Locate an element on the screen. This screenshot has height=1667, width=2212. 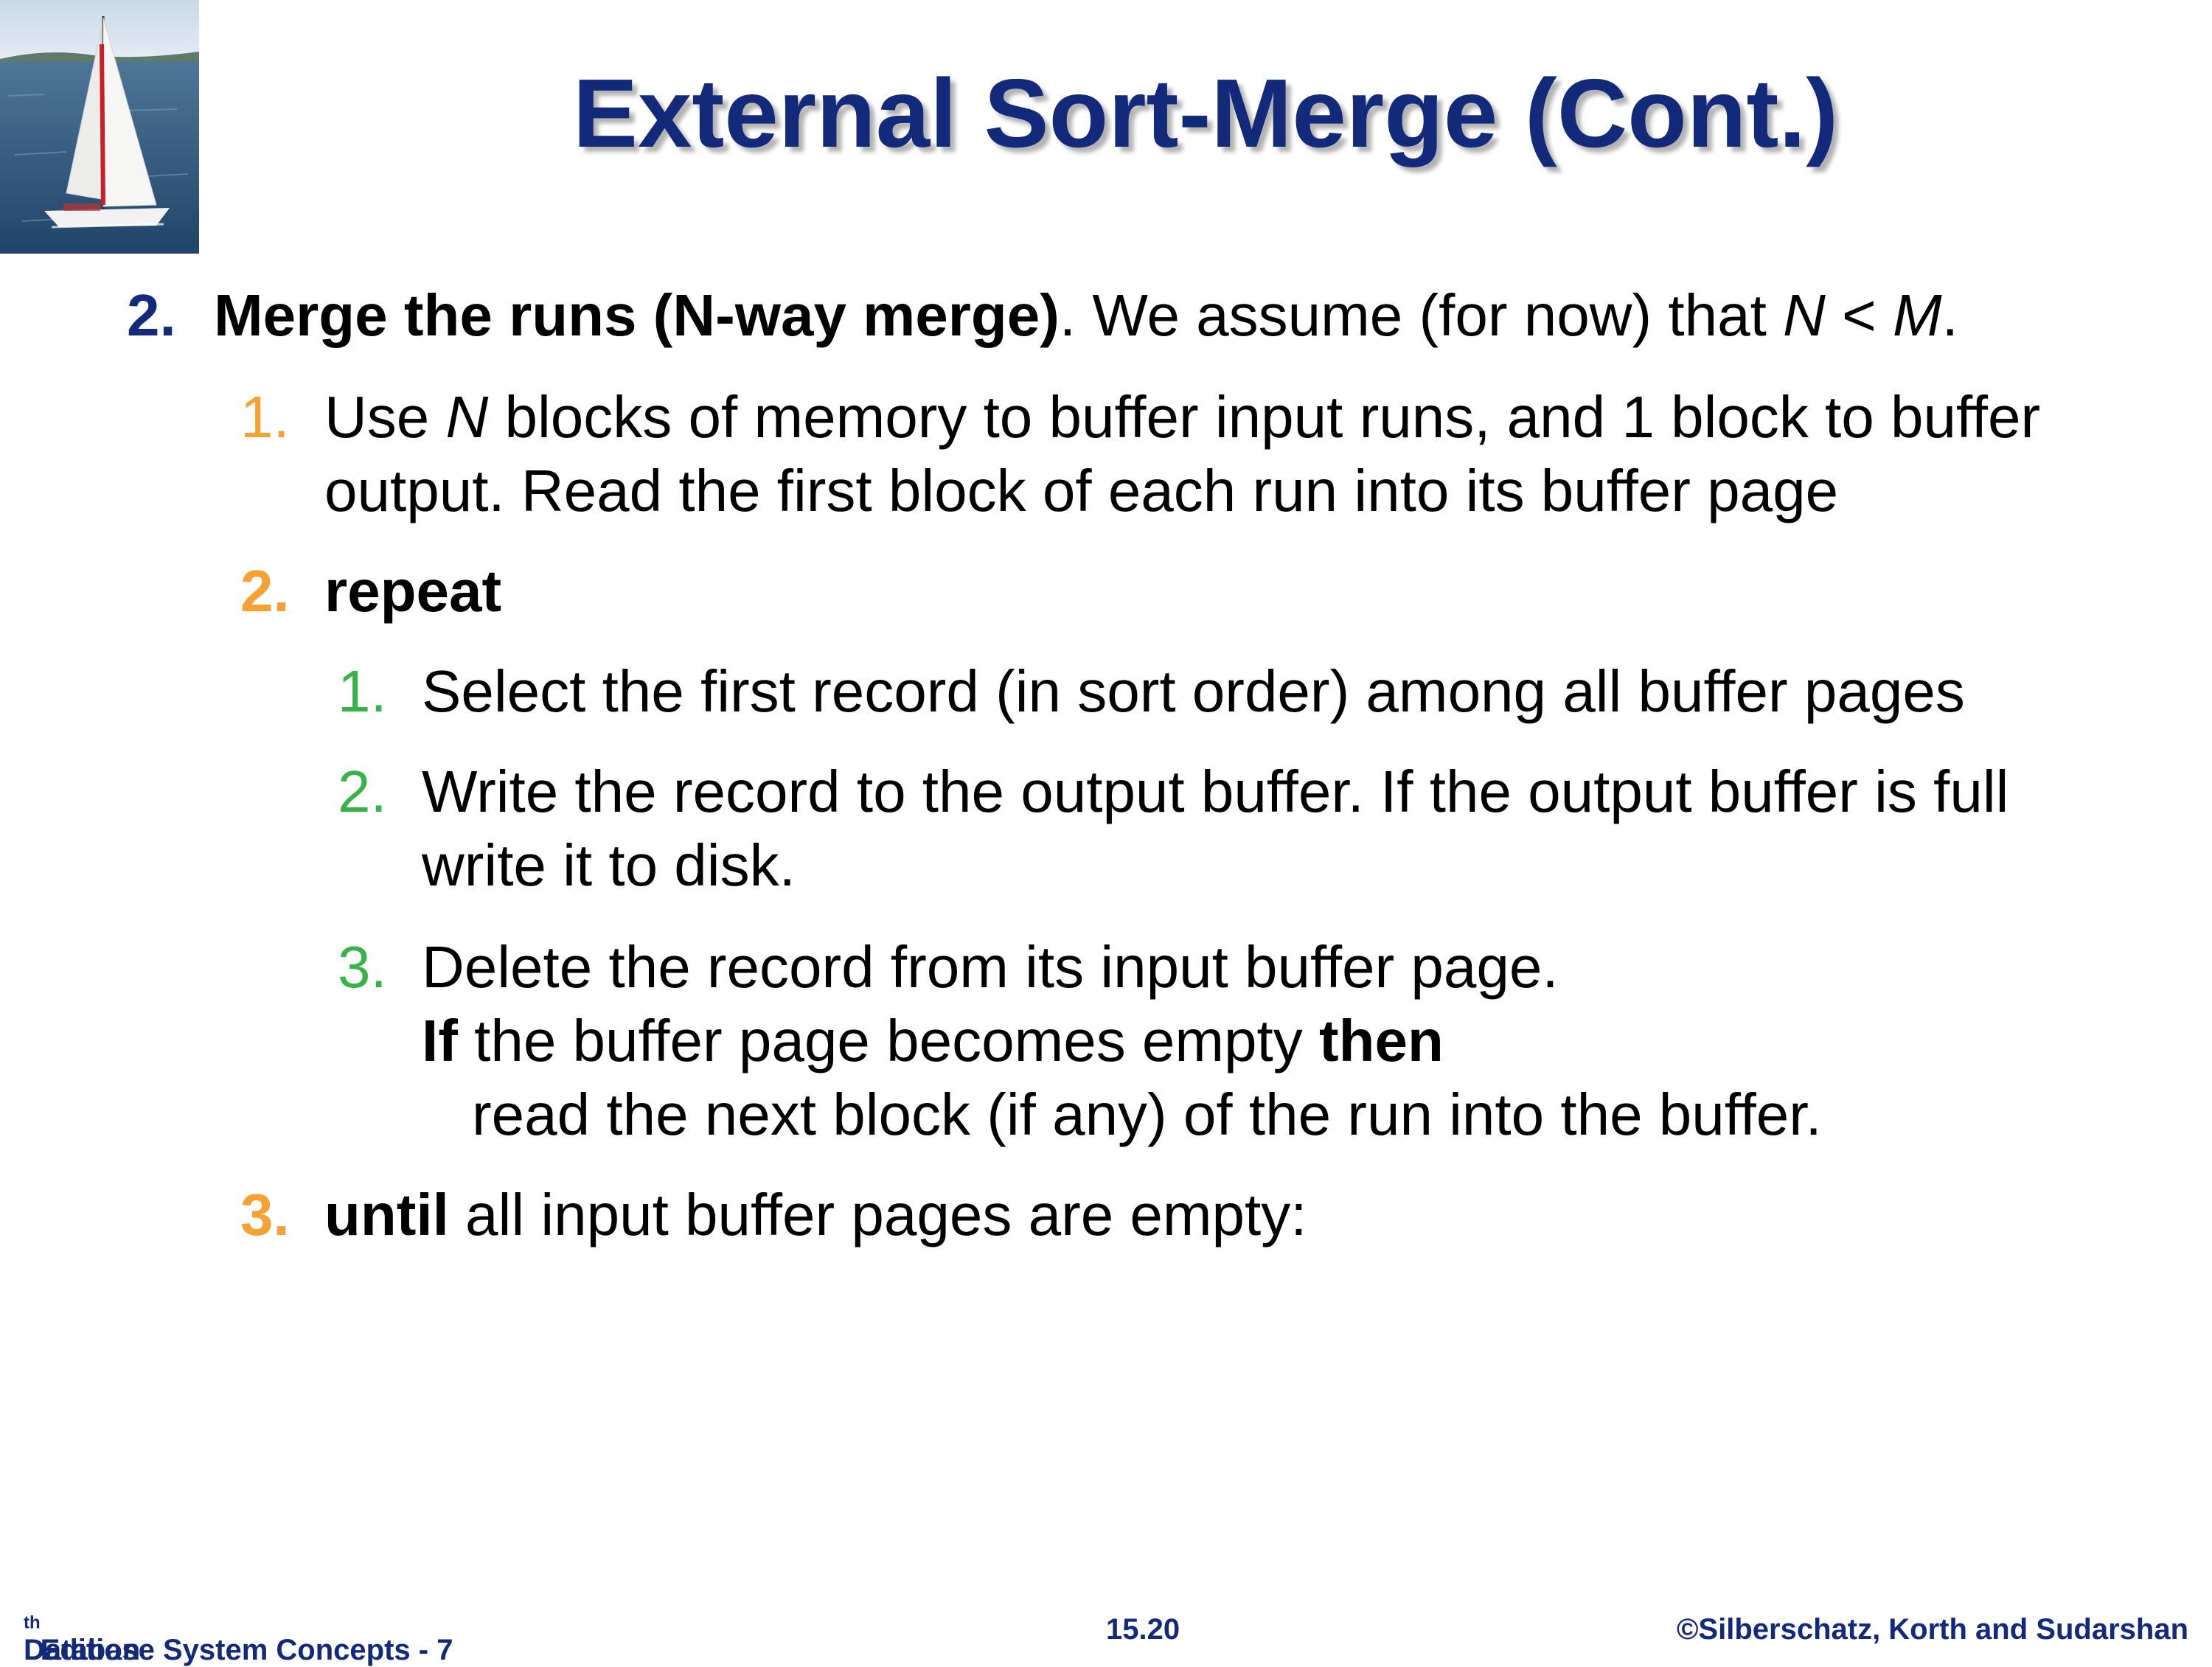
footer-superscript: th is located at coordinates (32, 1622).